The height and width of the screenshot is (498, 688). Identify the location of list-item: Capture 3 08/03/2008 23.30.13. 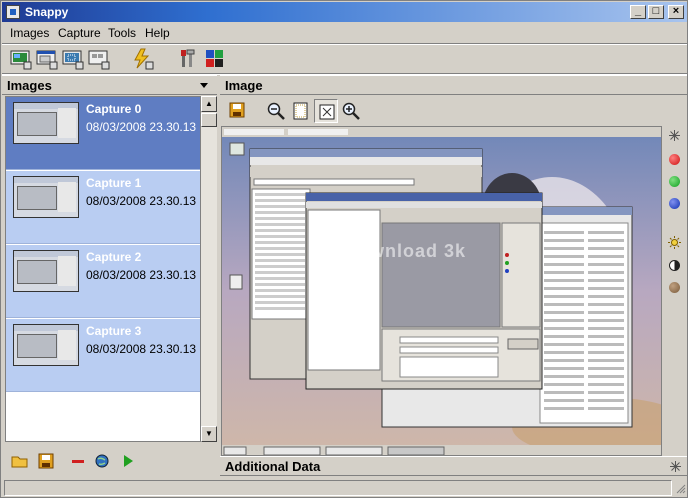
(103, 355).